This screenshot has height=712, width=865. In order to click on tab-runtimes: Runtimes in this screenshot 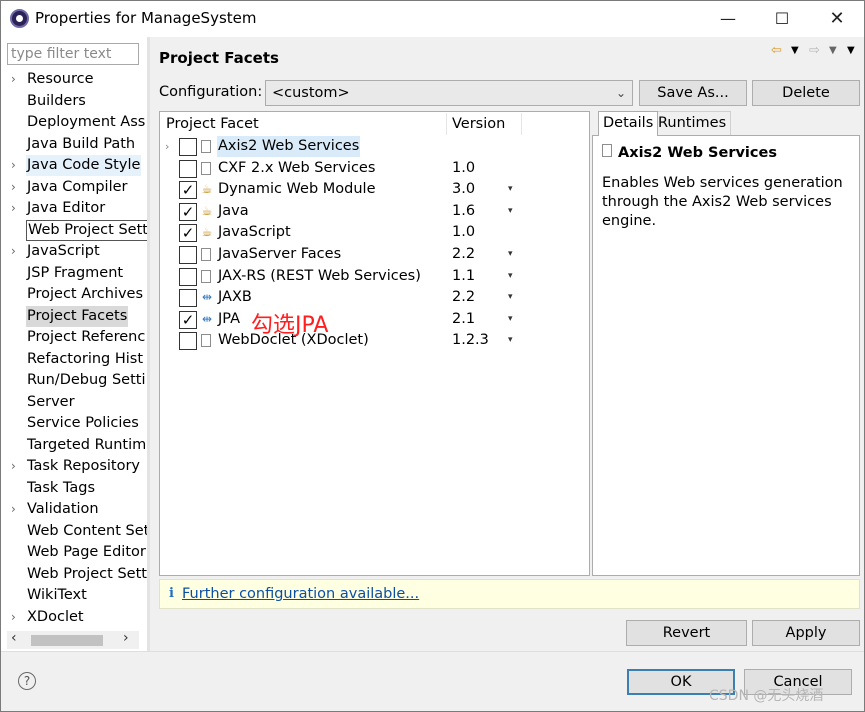, I will do `click(692, 123)`.